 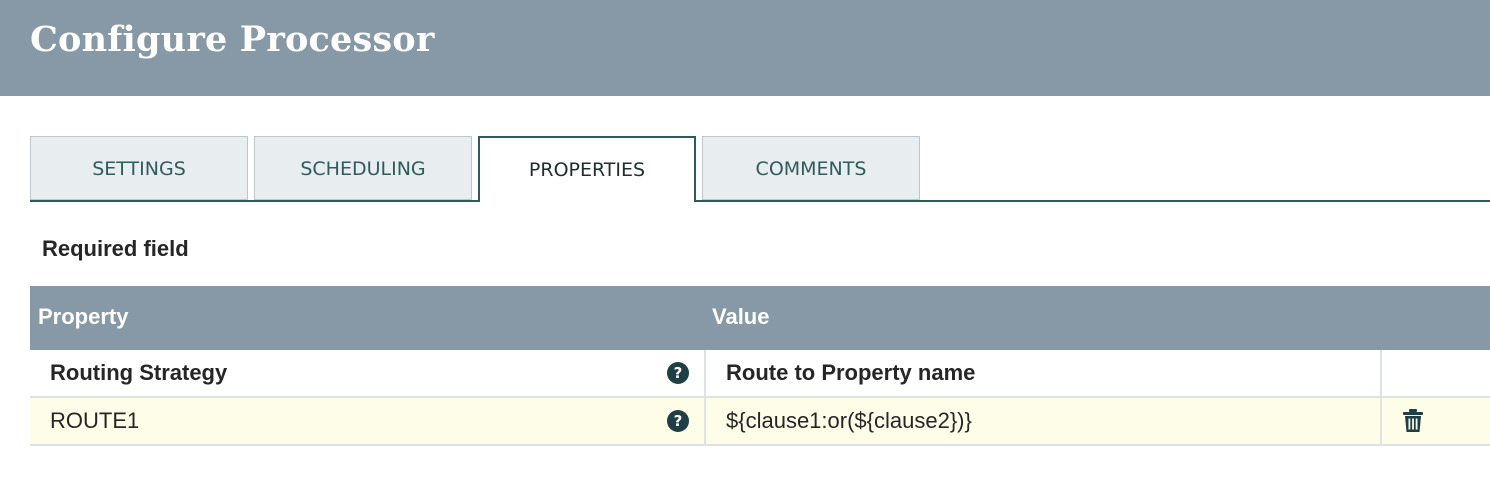 I want to click on property-value: Route to Property name, so click(x=850, y=373).